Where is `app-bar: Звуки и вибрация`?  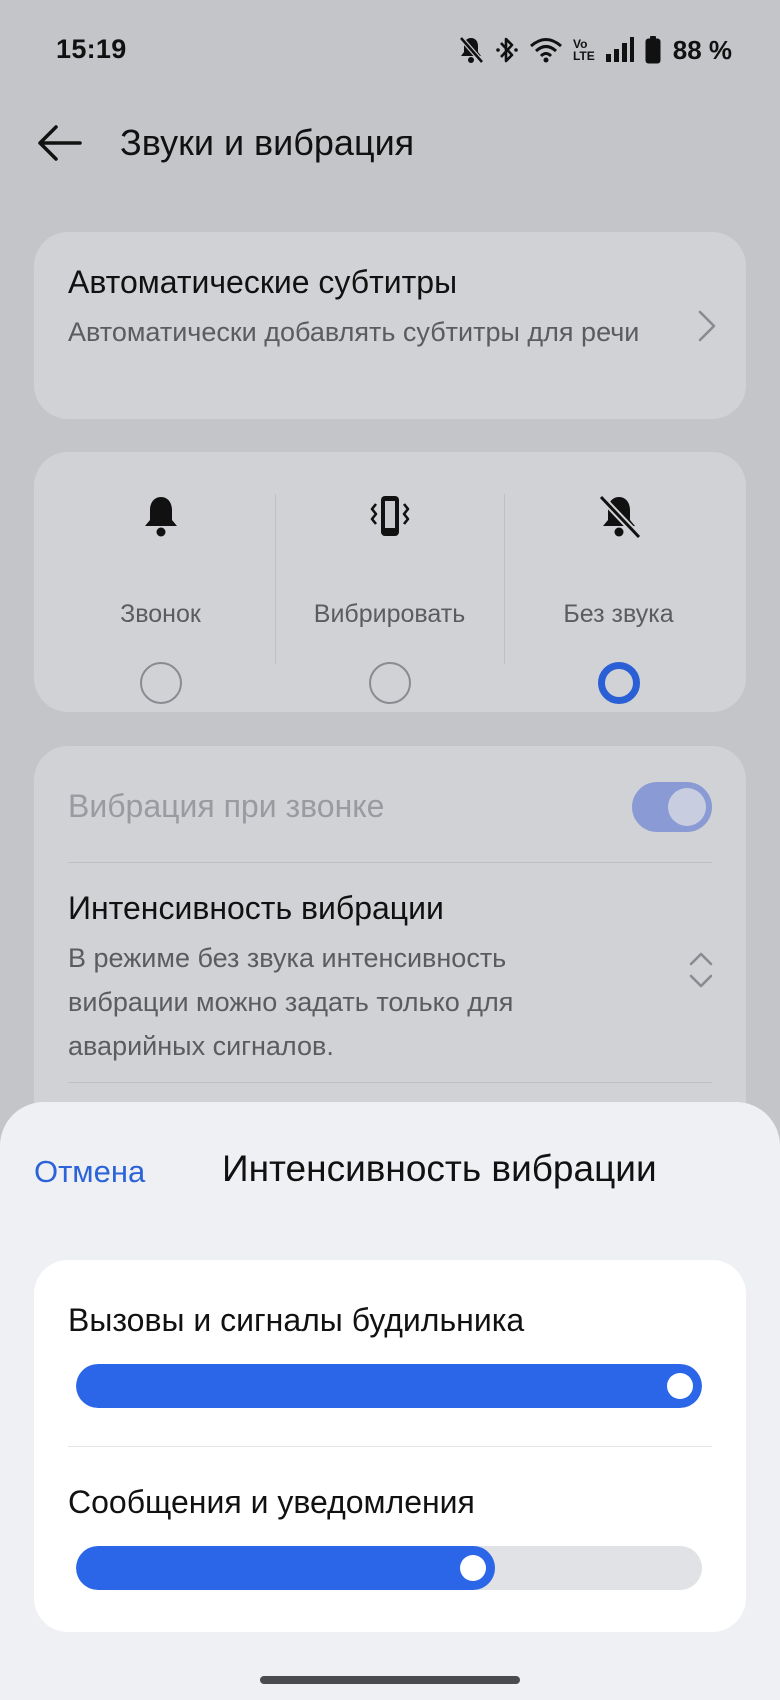 app-bar: Звуки и вибрация is located at coordinates (390, 145).